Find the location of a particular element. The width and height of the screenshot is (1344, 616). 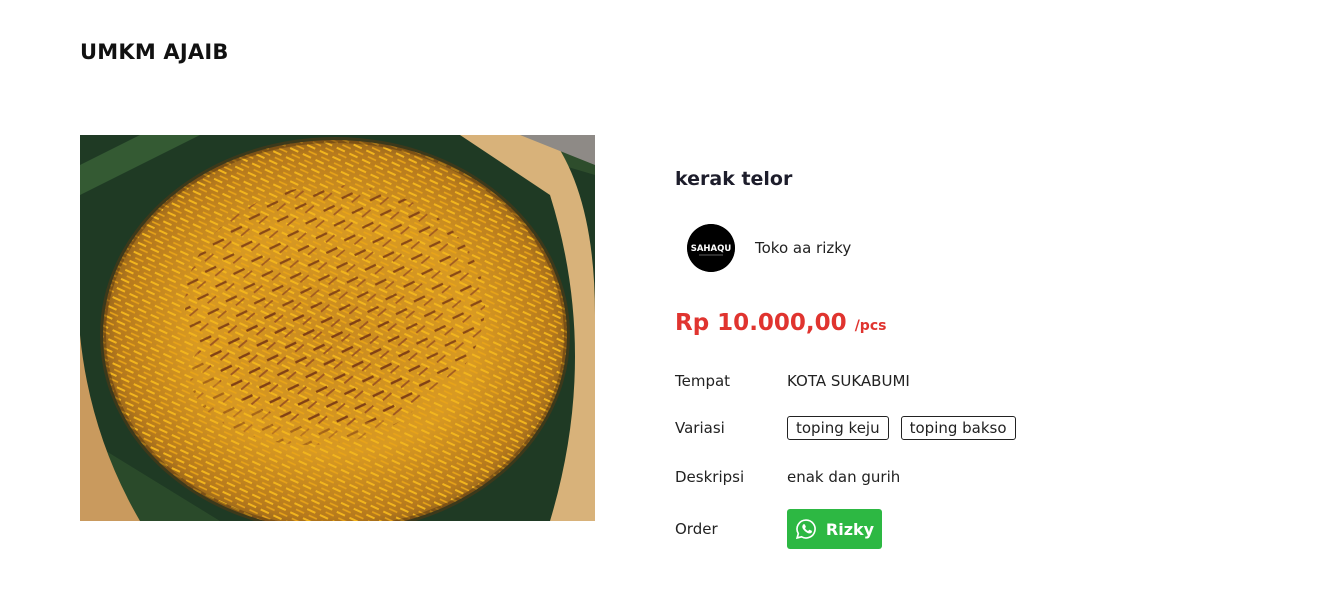

product-price: Rp 10.000,00 is located at coordinates (761, 323).